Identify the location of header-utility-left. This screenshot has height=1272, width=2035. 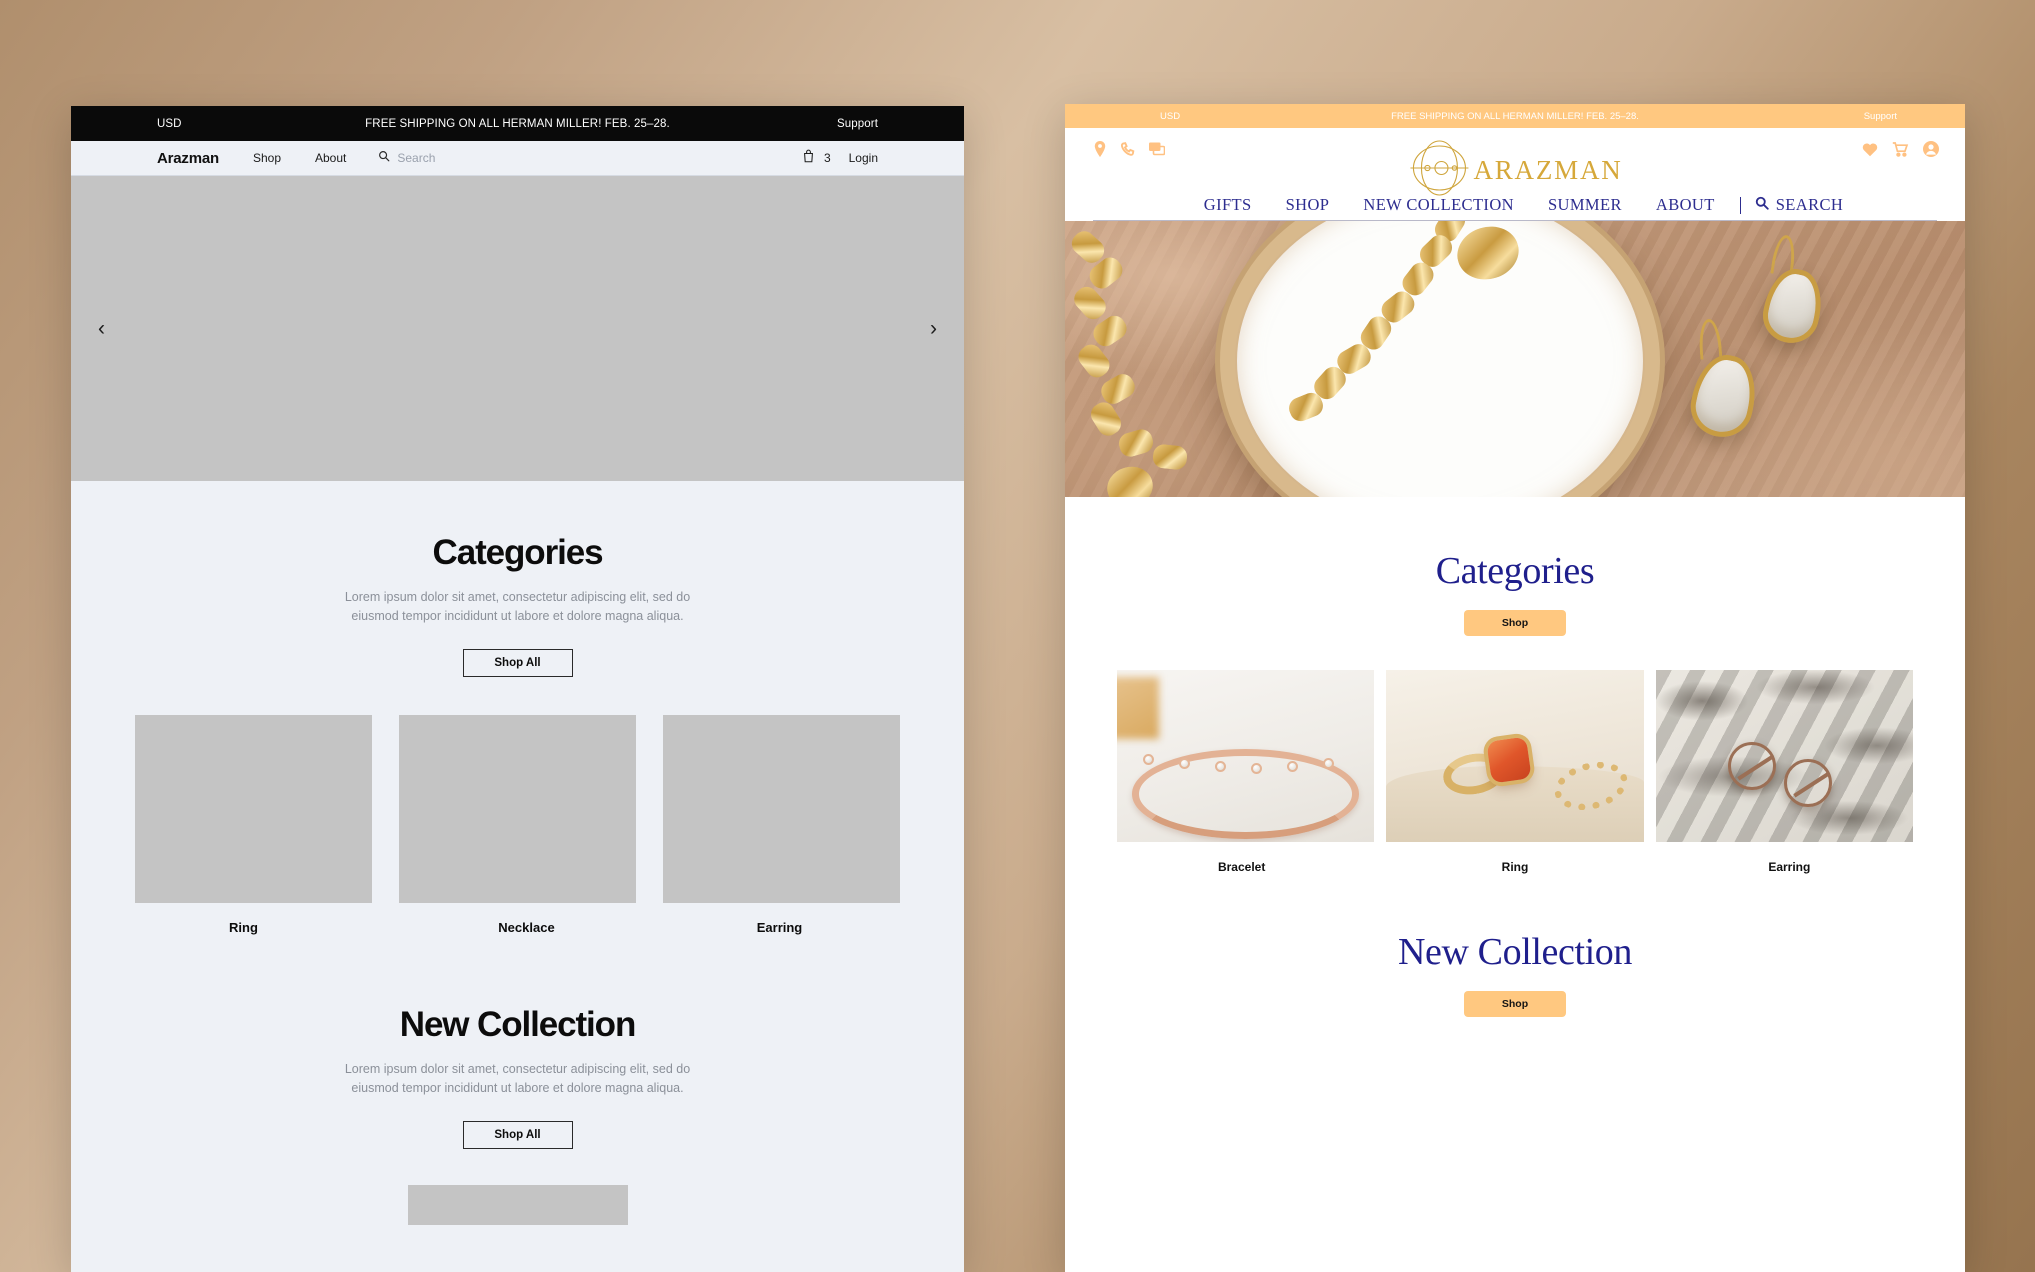
(1129, 151).